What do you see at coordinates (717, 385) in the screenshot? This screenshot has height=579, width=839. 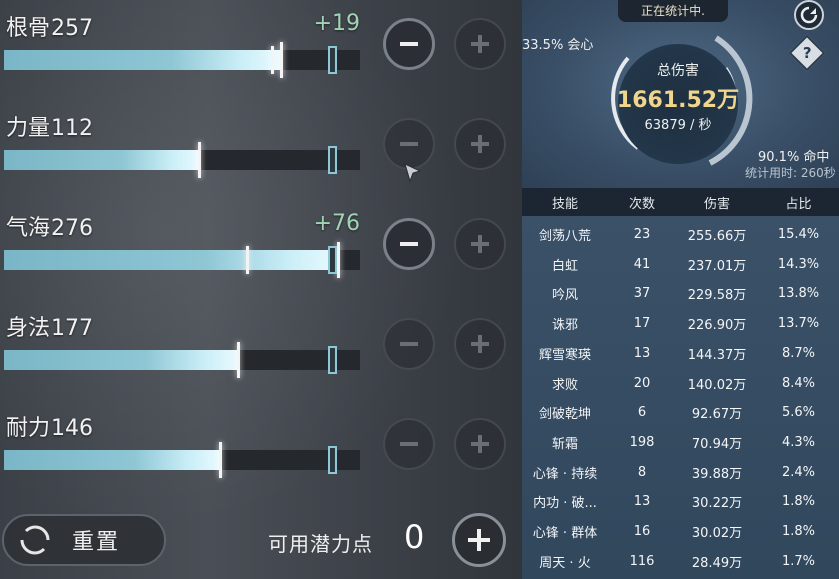 I see `damage-value: 140.02万` at bounding box center [717, 385].